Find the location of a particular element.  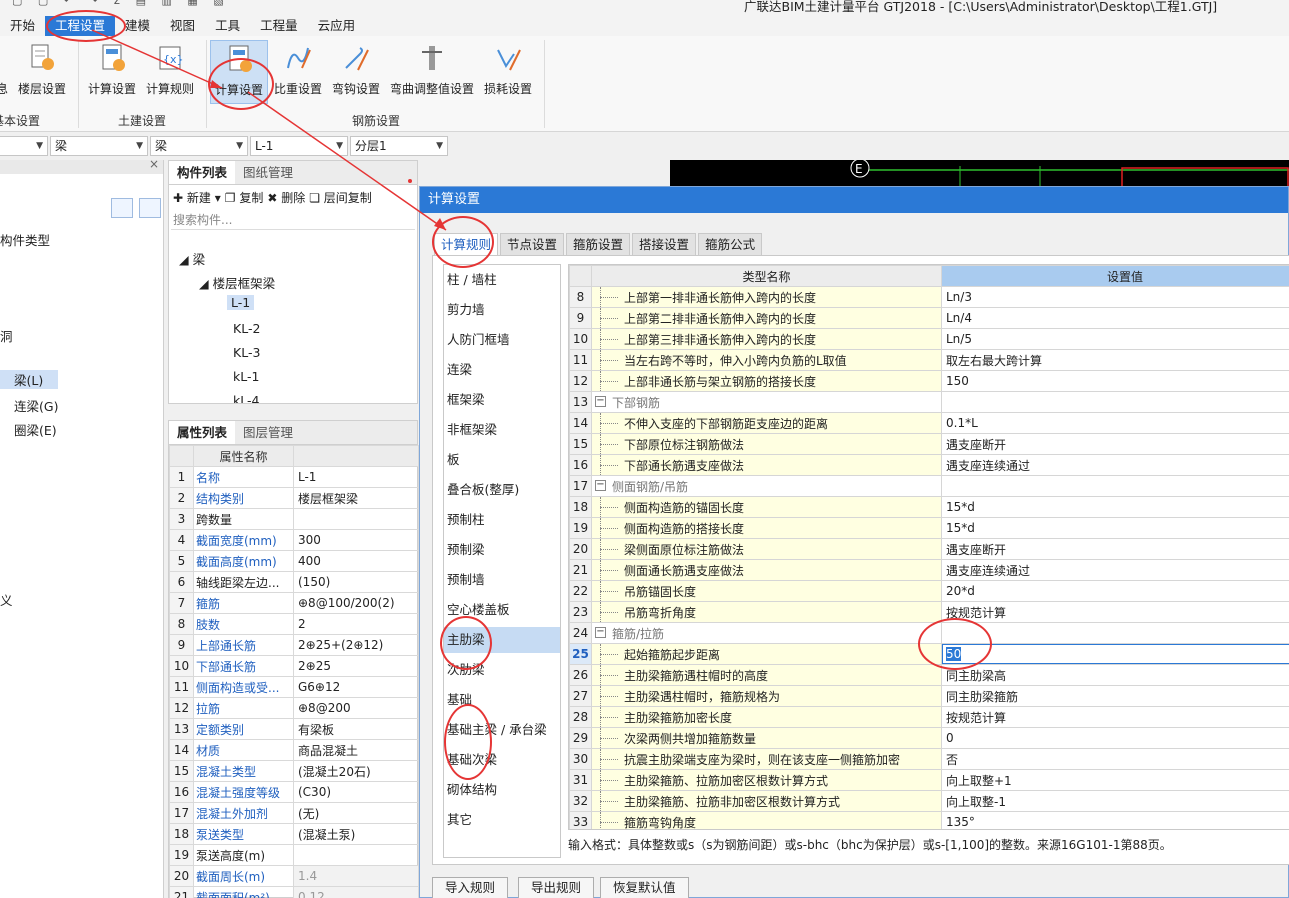

menu-item-5: 工程量 is located at coordinates (279, 26).